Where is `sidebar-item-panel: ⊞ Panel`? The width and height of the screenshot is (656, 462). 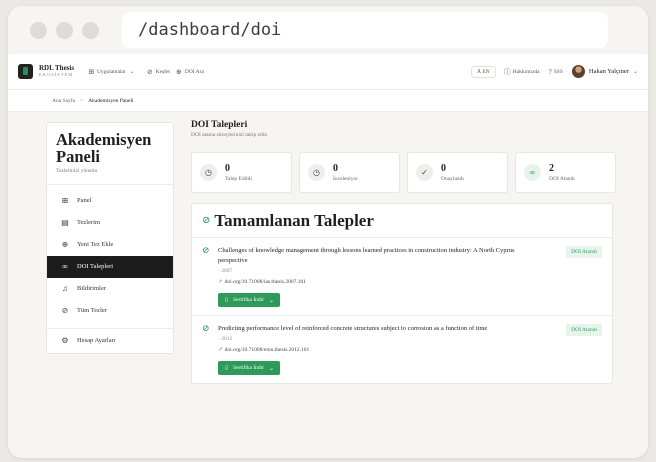 sidebar-item-panel: ⊞ Panel is located at coordinates (110, 201).